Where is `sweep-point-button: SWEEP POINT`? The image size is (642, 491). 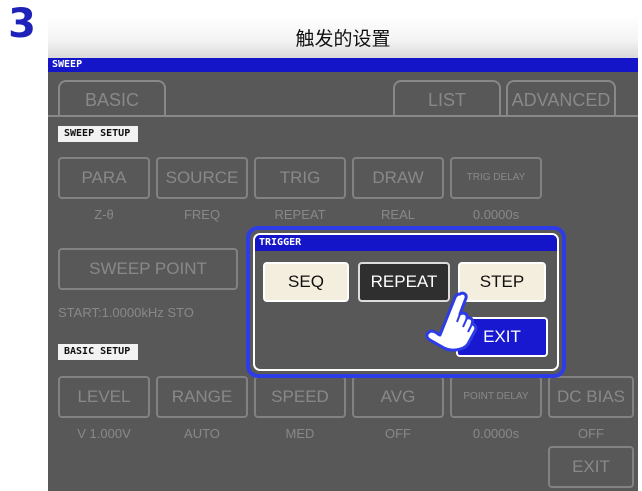
sweep-point-button: SWEEP POINT is located at coordinates (148, 269).